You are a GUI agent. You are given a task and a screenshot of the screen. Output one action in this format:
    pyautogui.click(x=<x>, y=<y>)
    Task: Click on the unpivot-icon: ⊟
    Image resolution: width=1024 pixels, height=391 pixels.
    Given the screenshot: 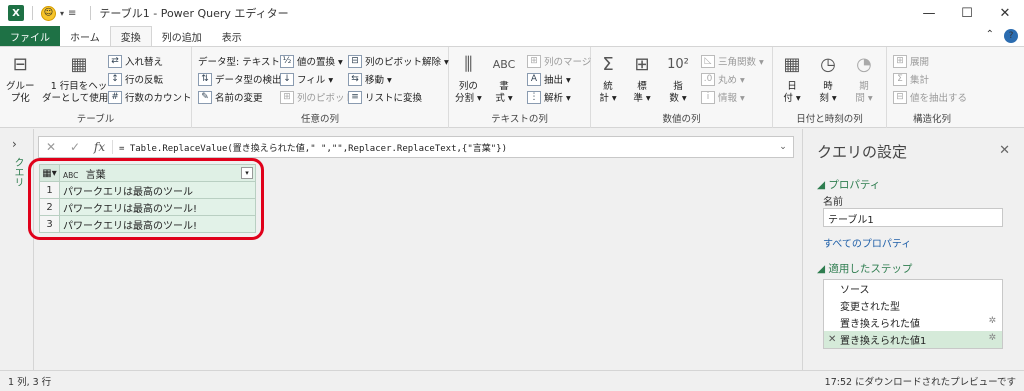 What is the action you would take?
    pyautogui.click(x=355, y=61)
    